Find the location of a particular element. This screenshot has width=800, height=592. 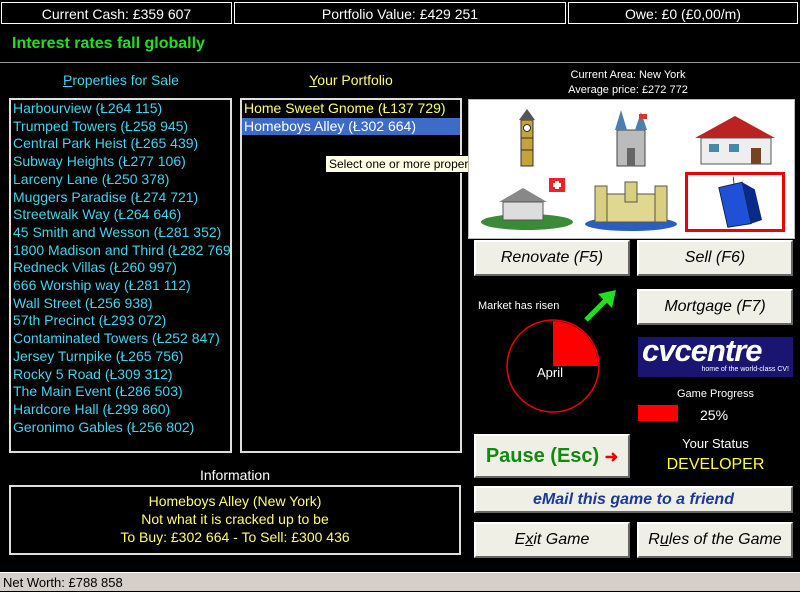

property-tile-swiss-chalet is located at coordinates (527, 202).